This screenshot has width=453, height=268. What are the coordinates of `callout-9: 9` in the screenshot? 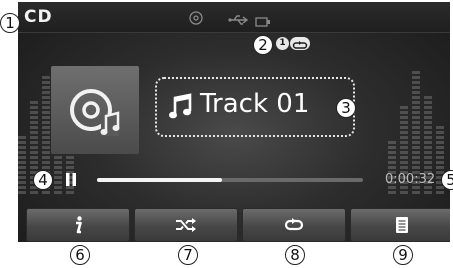 It's located at (403, 255).